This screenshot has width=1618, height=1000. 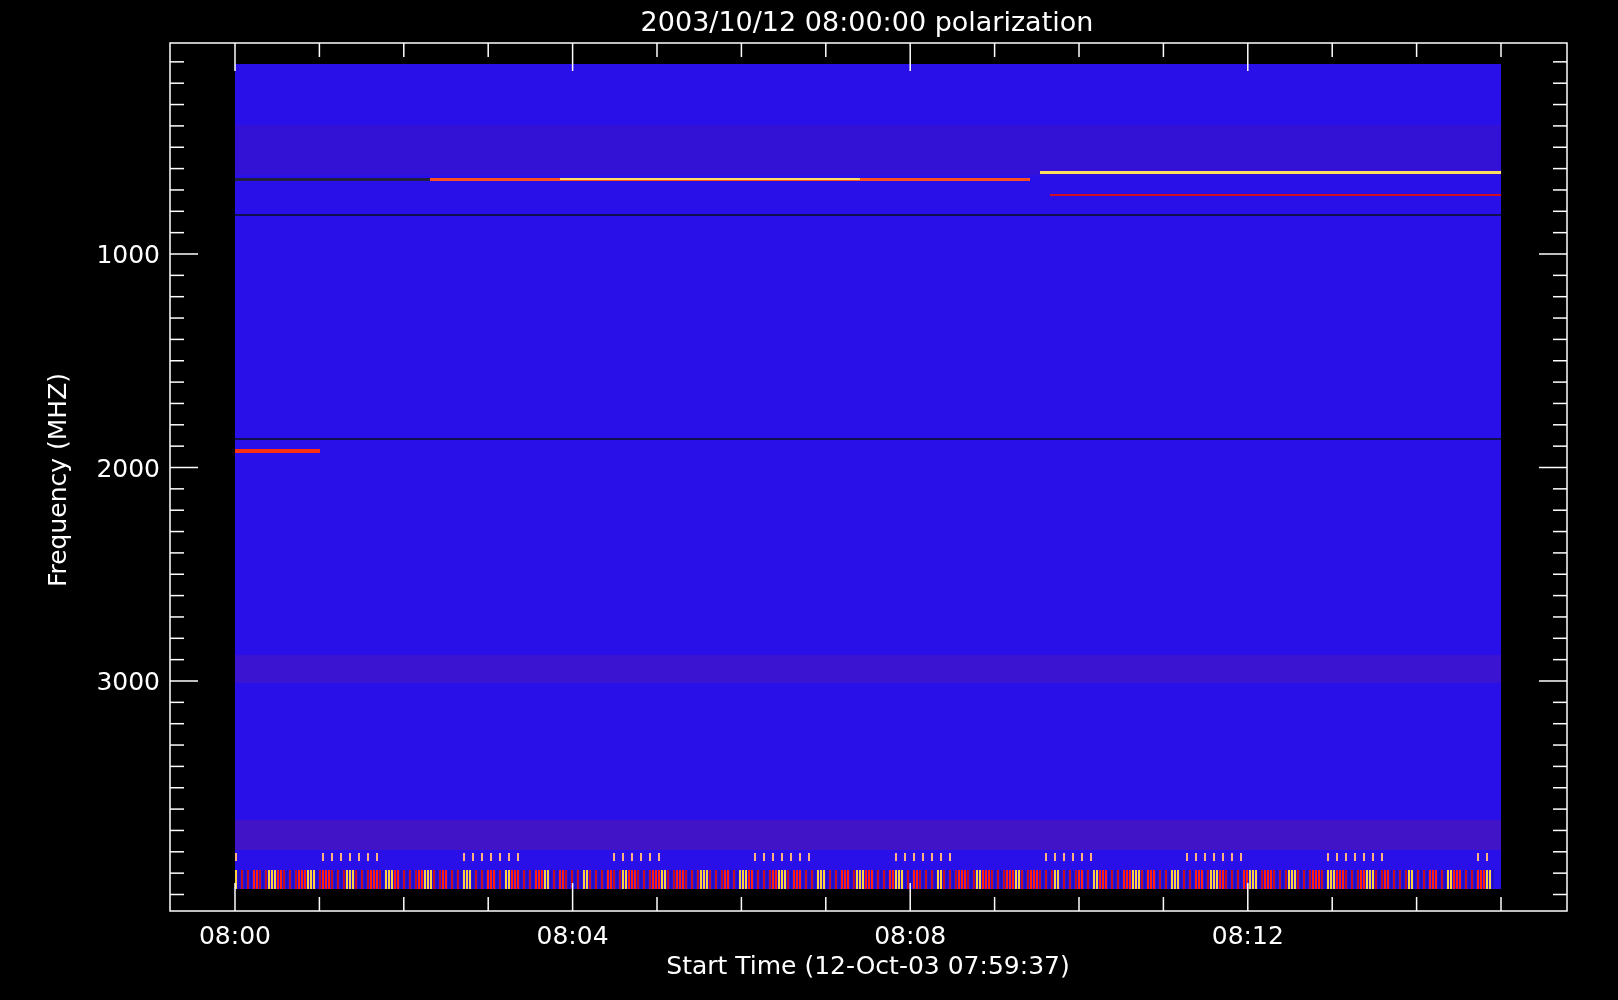 What do you see at coordinates (128, 254) in the screenshot?
I see `y-tick-label: 1000` at bounding box center [128, 254].